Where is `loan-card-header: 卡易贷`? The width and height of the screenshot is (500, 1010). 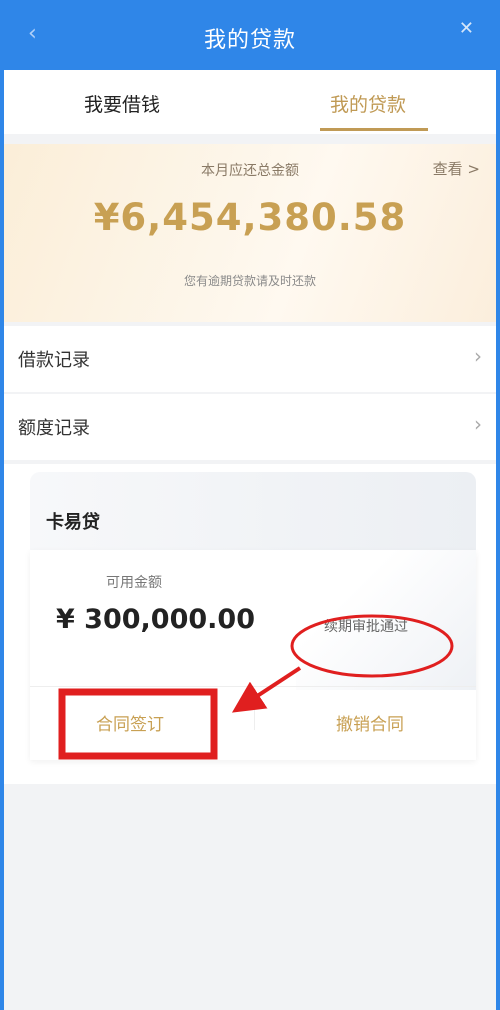
loan-card-header: 卡易贷 is located at coordinates (253, 511).